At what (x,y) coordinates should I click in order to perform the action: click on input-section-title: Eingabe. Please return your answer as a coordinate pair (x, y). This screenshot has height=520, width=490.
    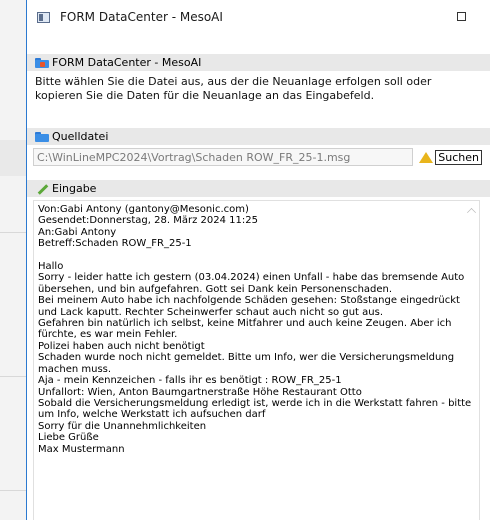
    Looking at the image, I should click on (74, 188).